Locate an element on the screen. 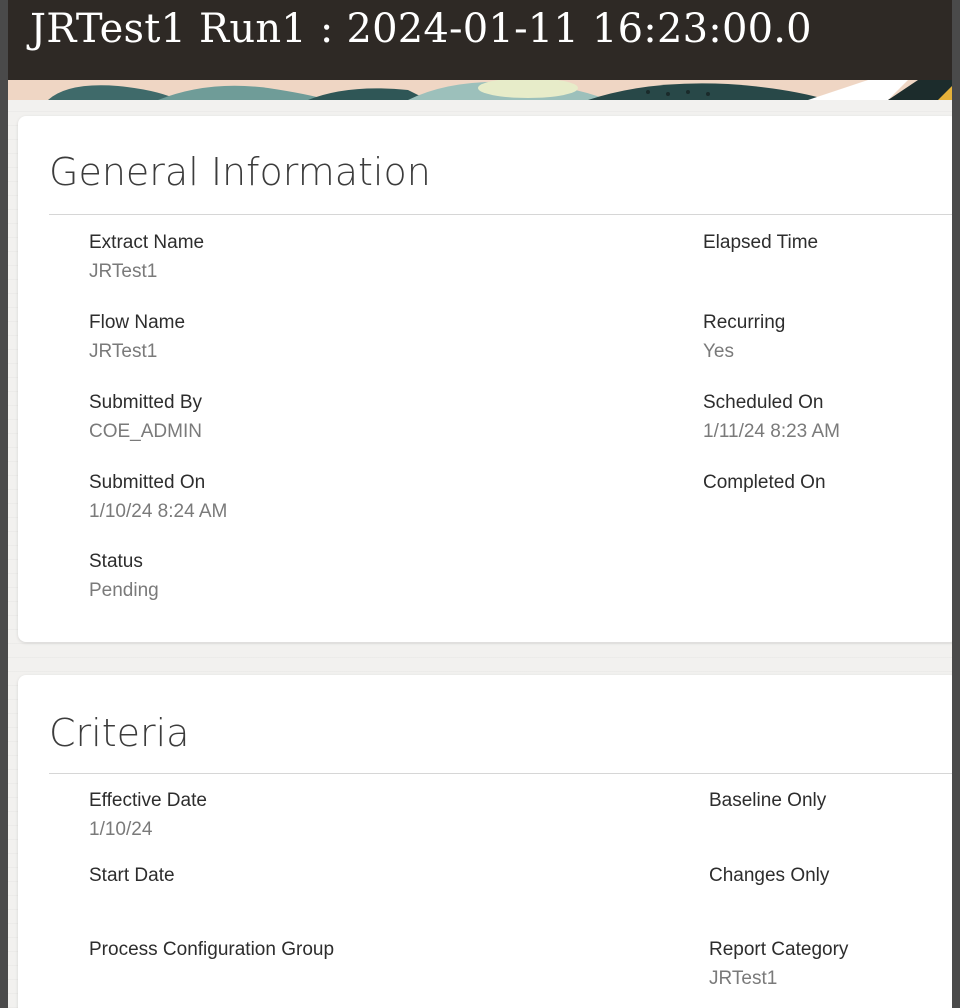 The width and height of the screenshot is (960, 1008). field-value: 1/10/24 is located at coordinates (121, 829).